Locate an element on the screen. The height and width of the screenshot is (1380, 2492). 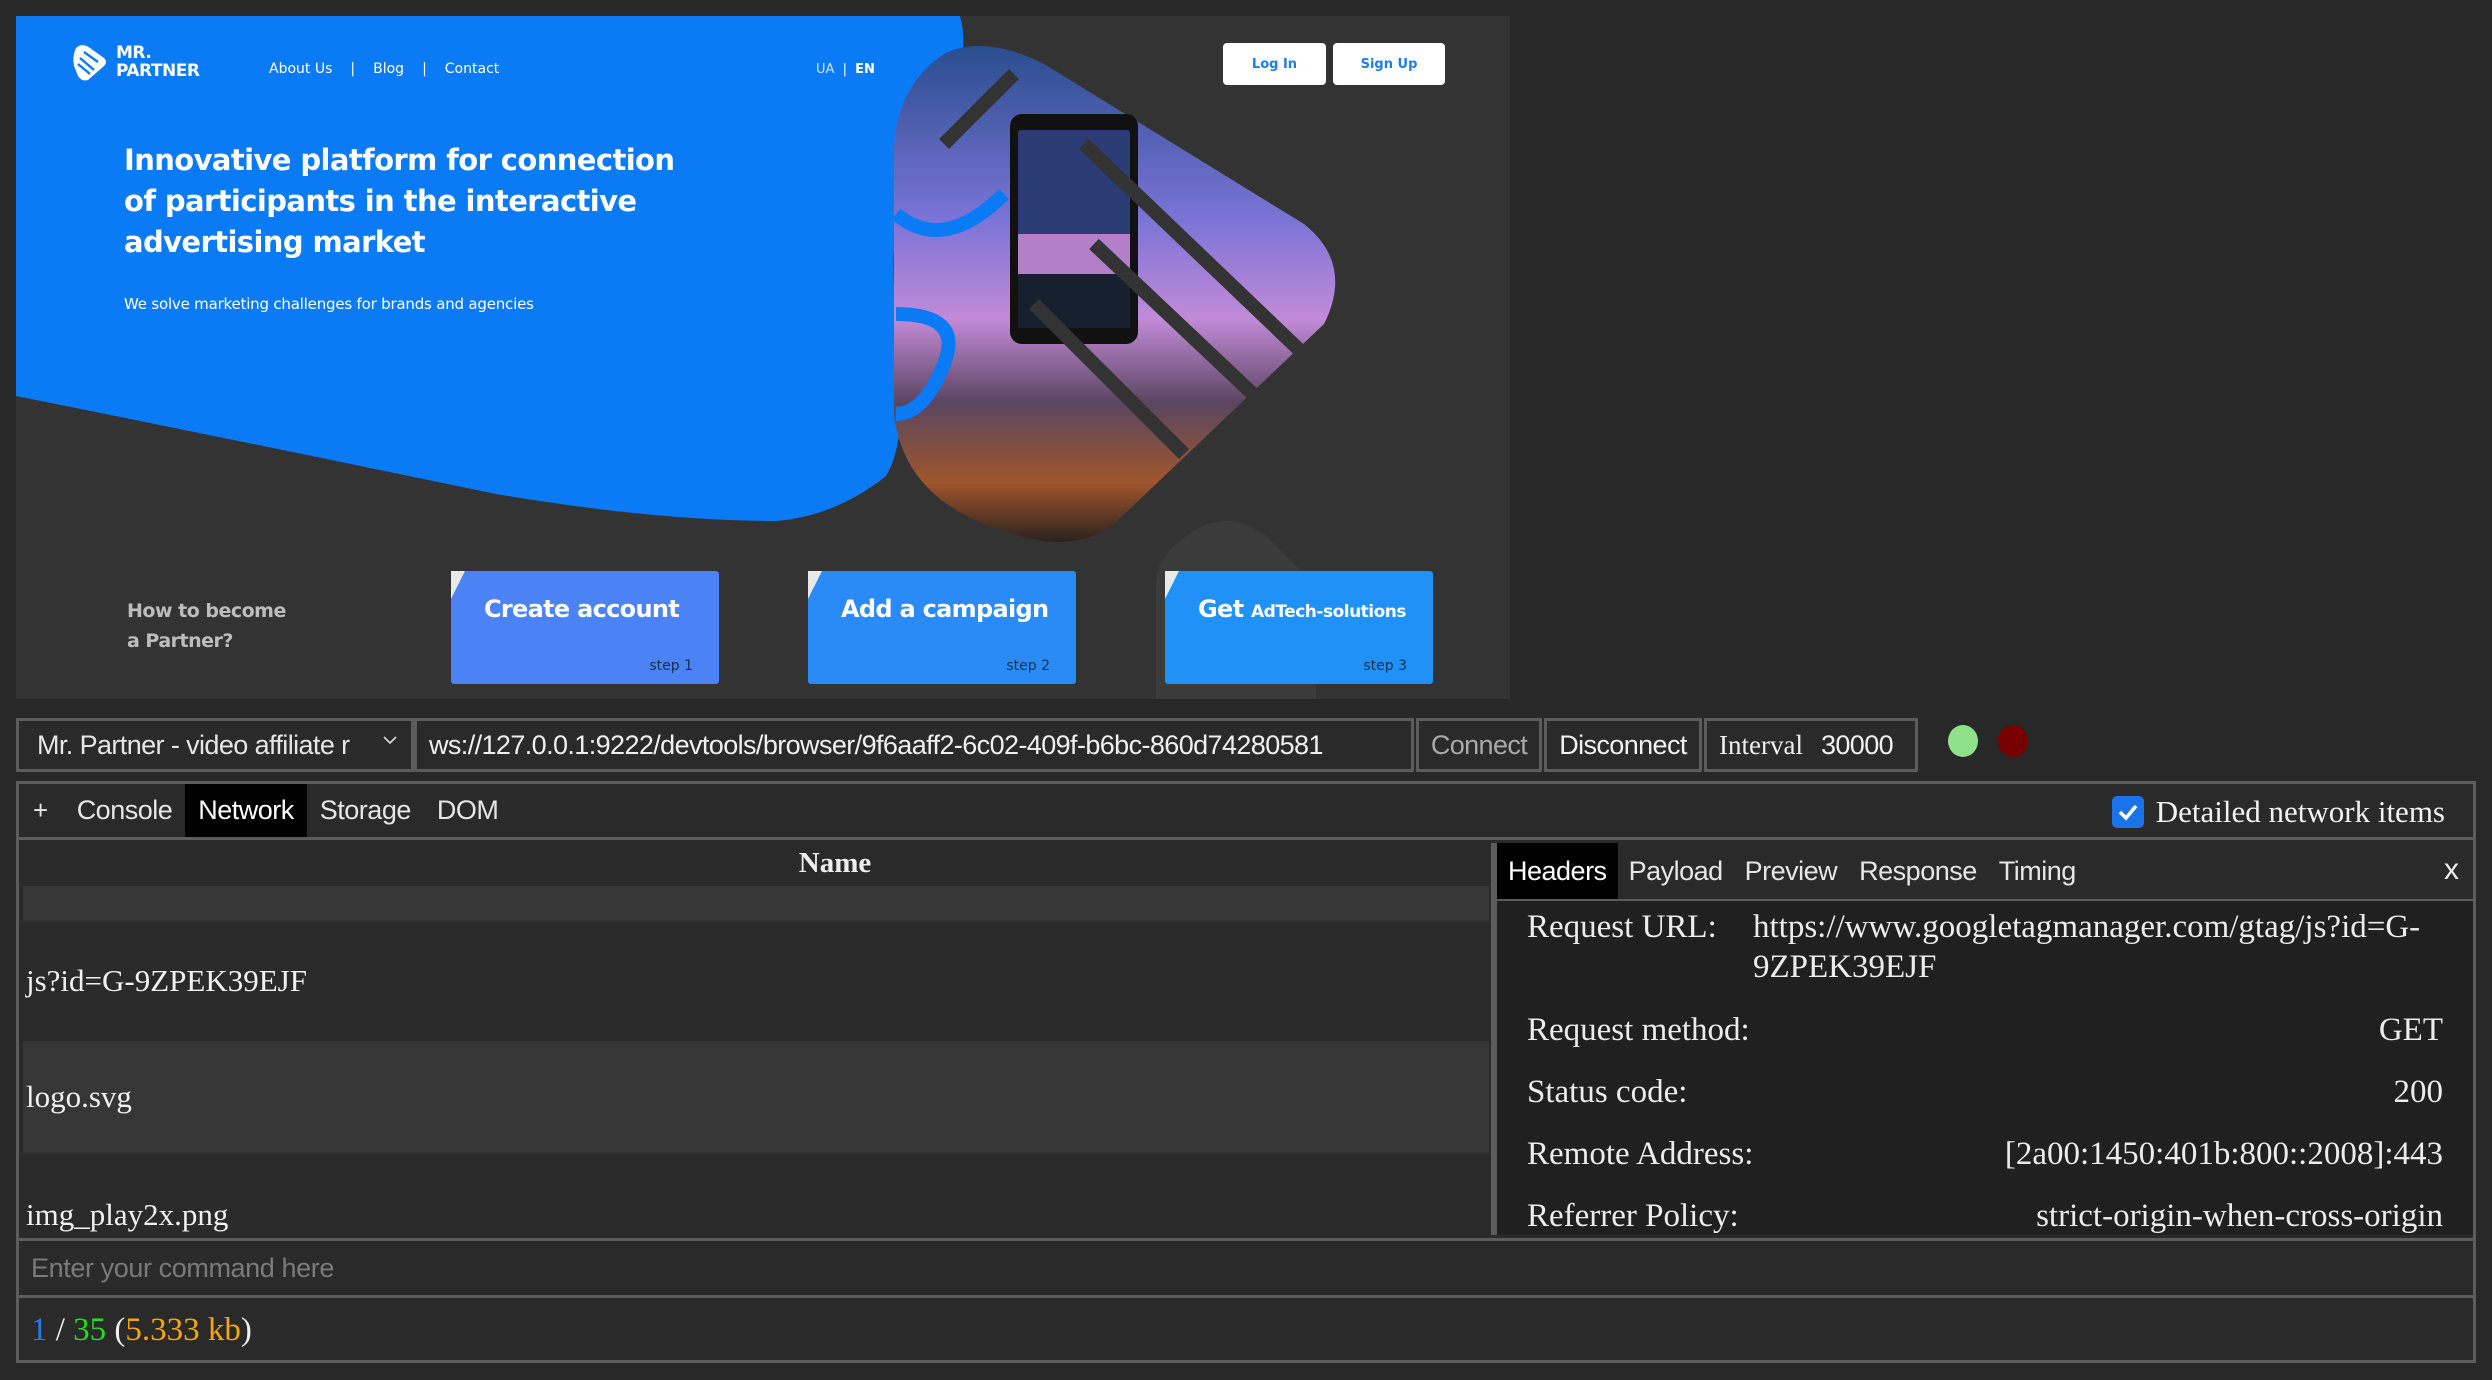
detail-tab-payload: Payload is located at coordinates (1676, 871).